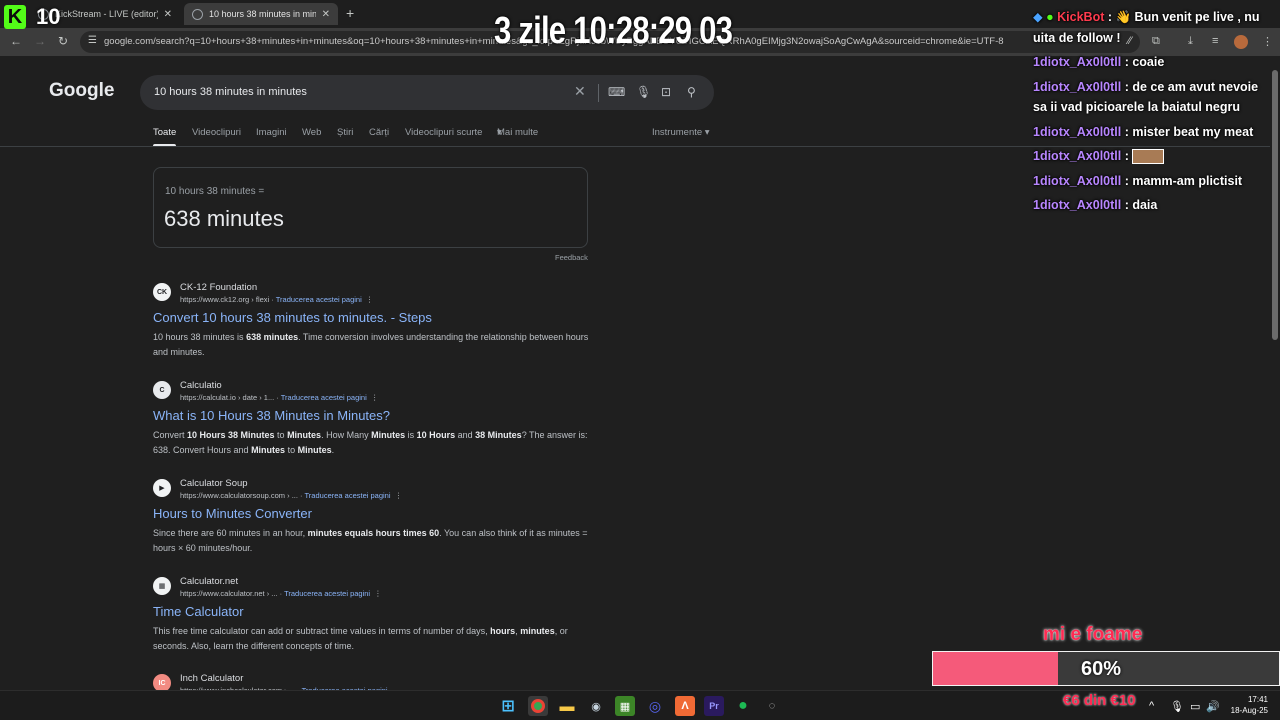  Describe the element at coordinates (517, 132) in the screenshot. I see `tab-more: Mai multe ▾` at that location.